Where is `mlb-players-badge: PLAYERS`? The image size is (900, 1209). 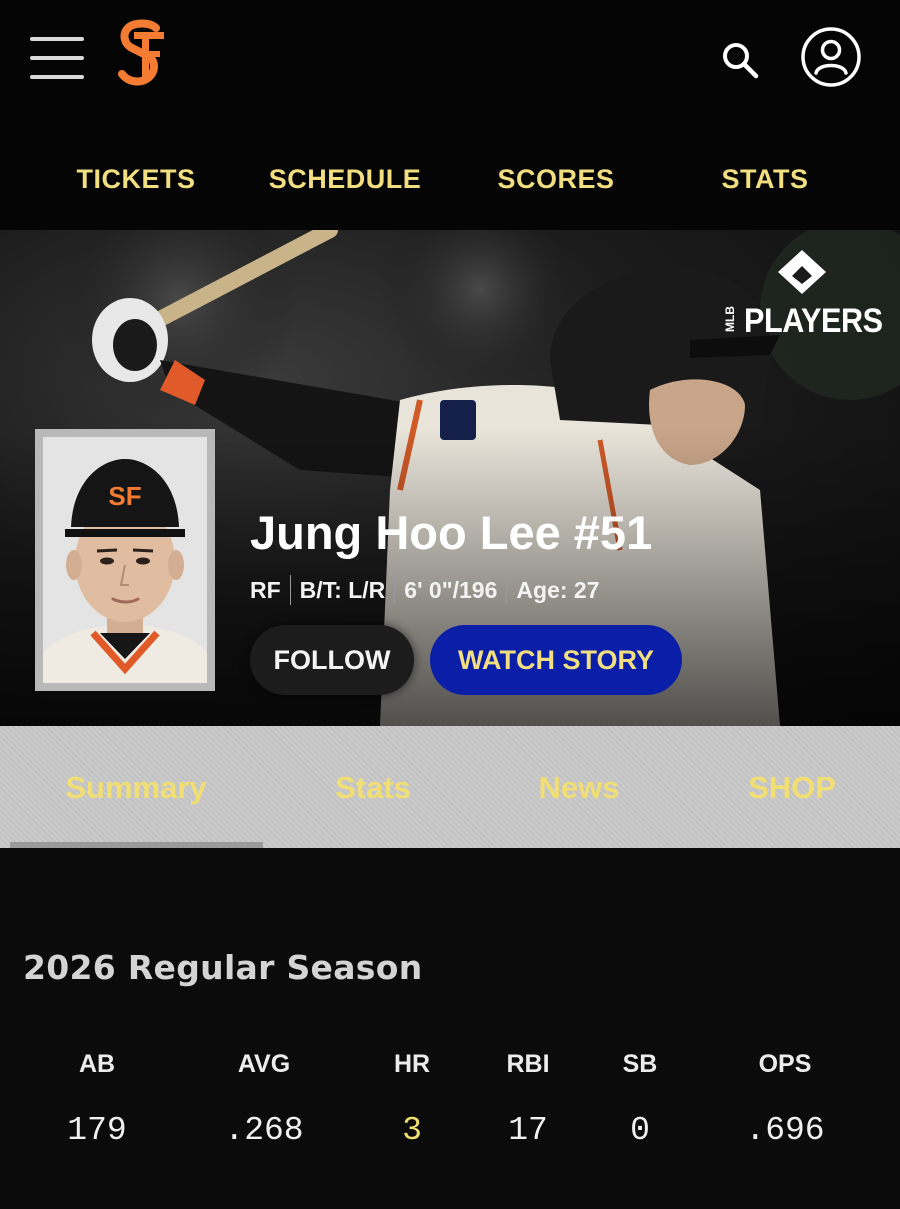
mlb-players-badge: PLAYERS is located at coordinates (813, 321).